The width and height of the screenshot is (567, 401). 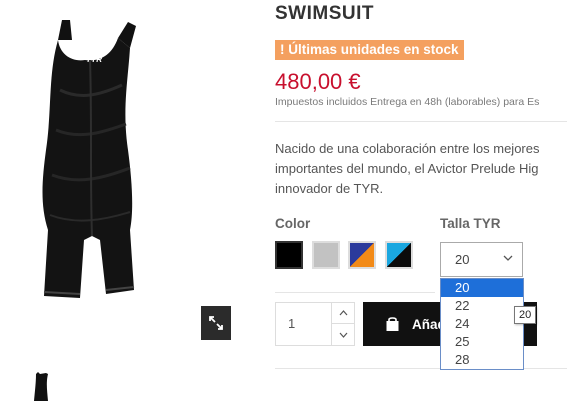 I want to click on zoom-button, so click(x=216, y=323).